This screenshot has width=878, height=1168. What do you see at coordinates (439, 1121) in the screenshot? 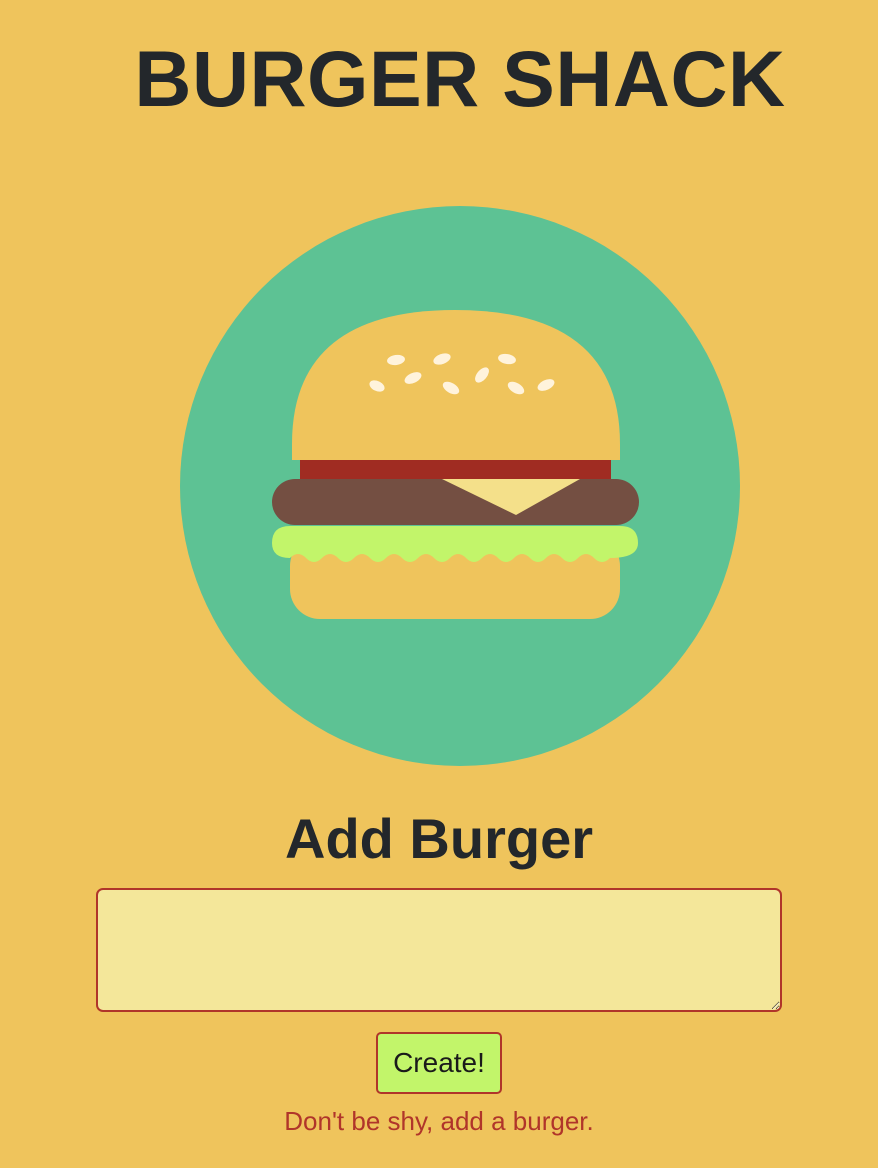
I see `helper-text: Don't be shy, add a burger.` at bounding box center [439, 1121].